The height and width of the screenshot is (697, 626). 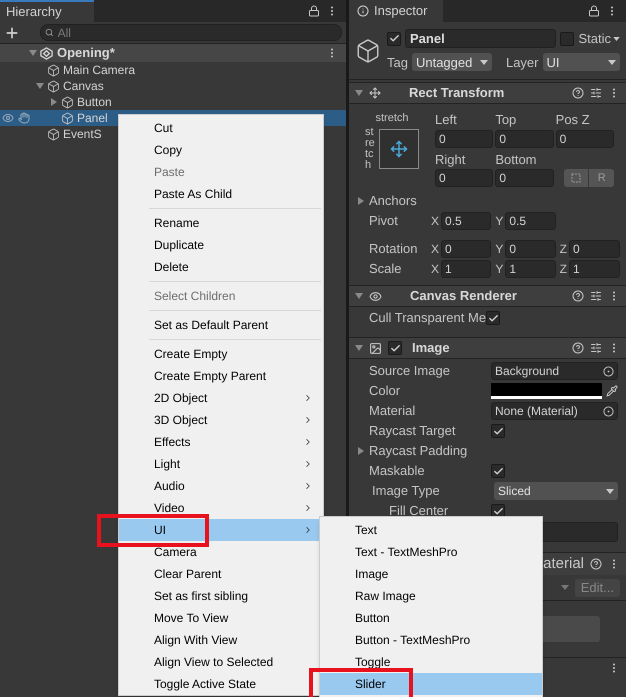 I want to click on field-label: Left, so click(x=446, y=120).